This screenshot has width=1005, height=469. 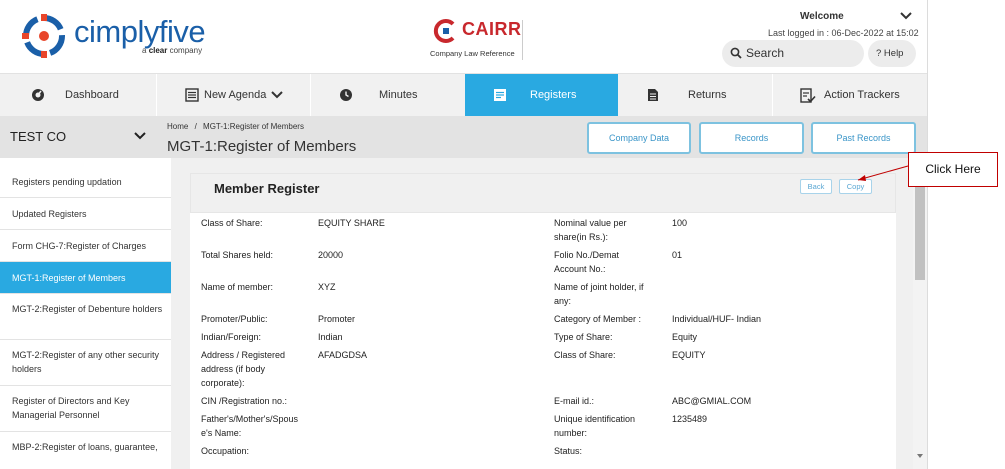 I want to click on list-icon, so click(x=192, y=95).